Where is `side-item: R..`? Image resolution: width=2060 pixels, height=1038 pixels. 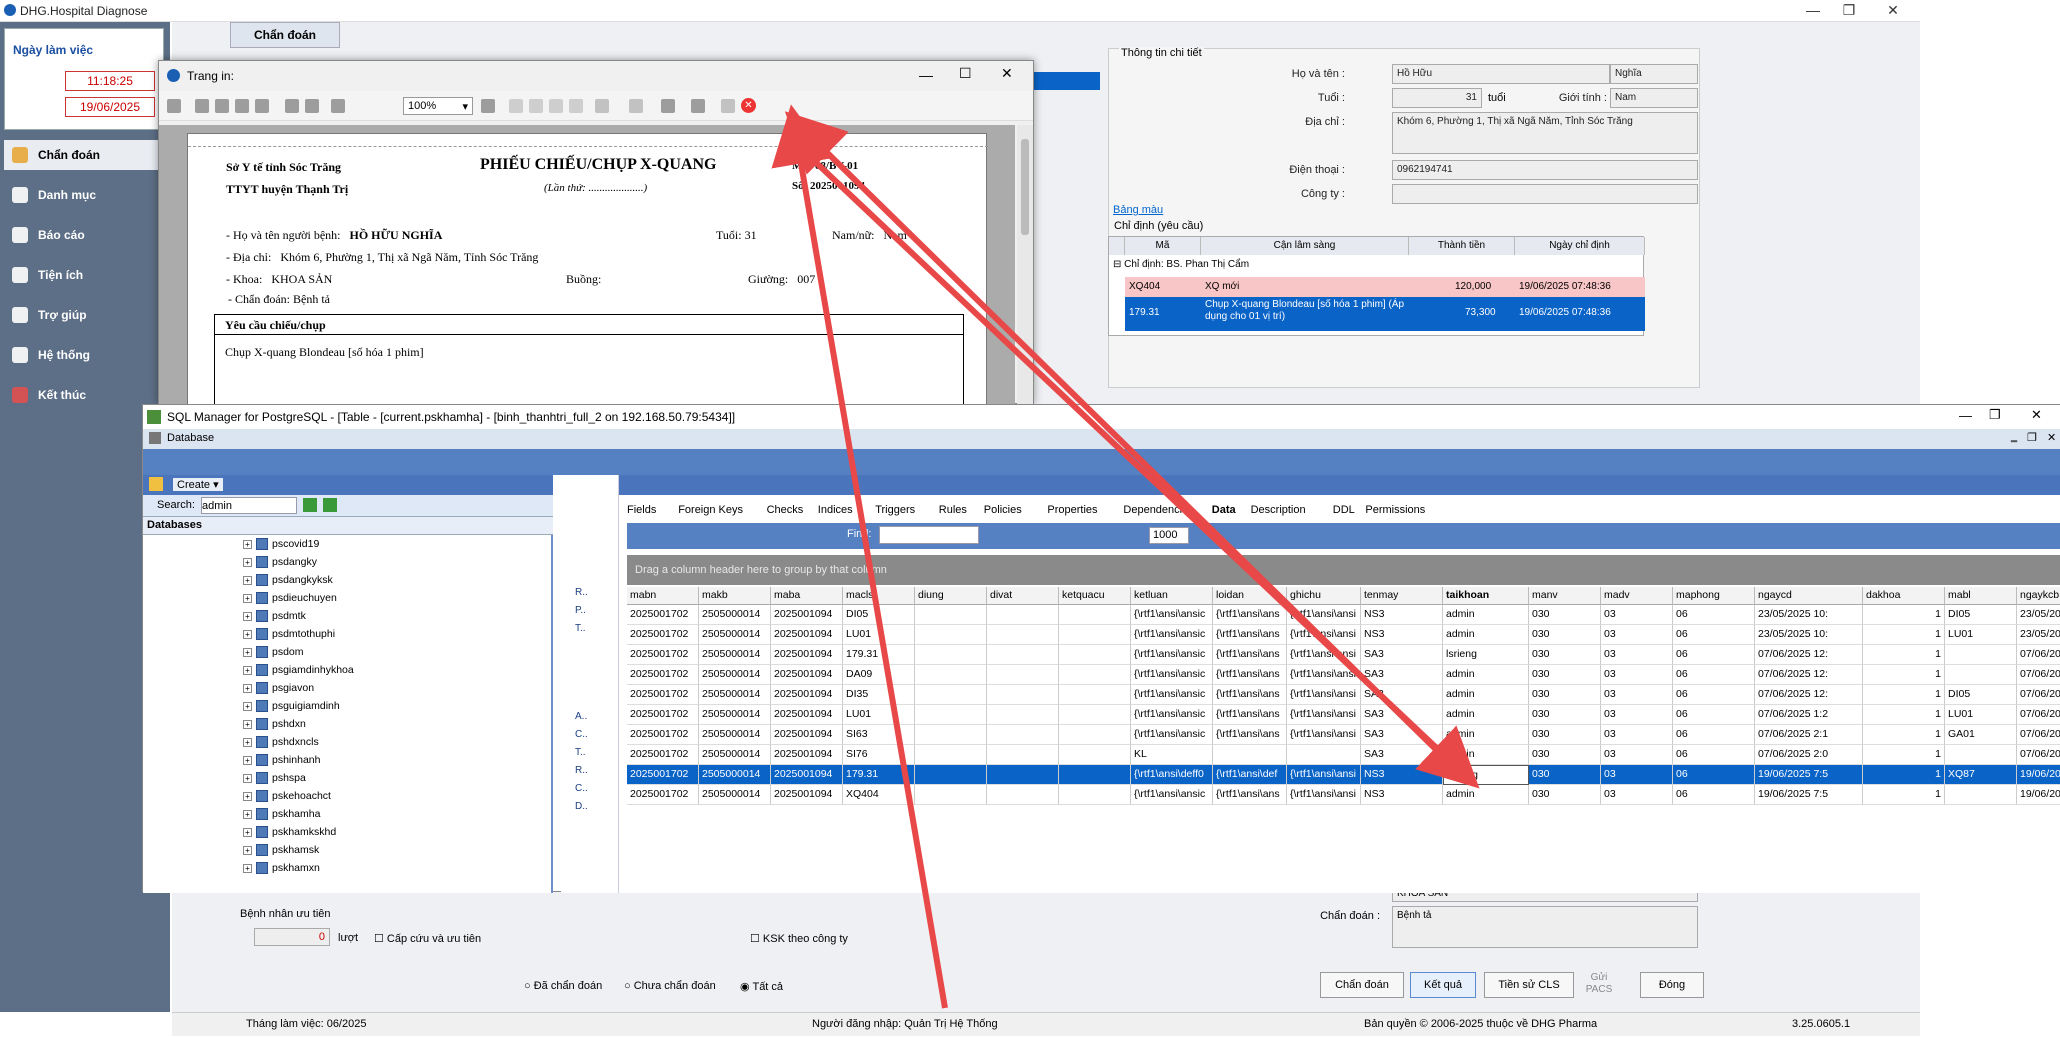
side-item: R.. is located at coordinates (581, 770).